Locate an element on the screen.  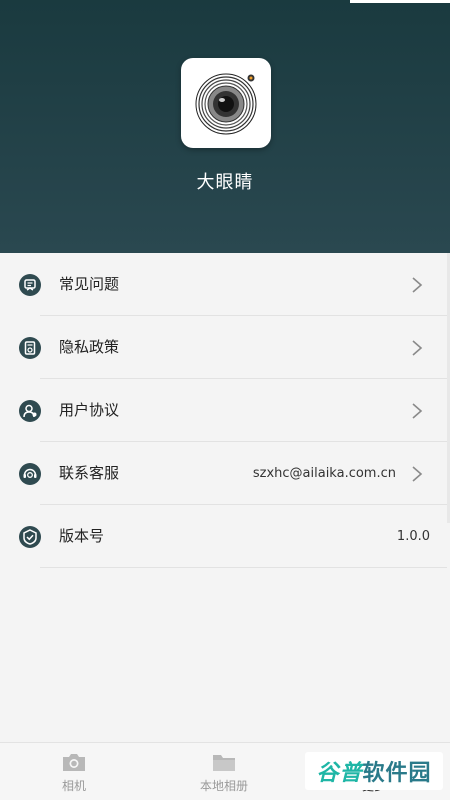
menu-item-faq: 常见问题 is located at coordinates (225, 284).